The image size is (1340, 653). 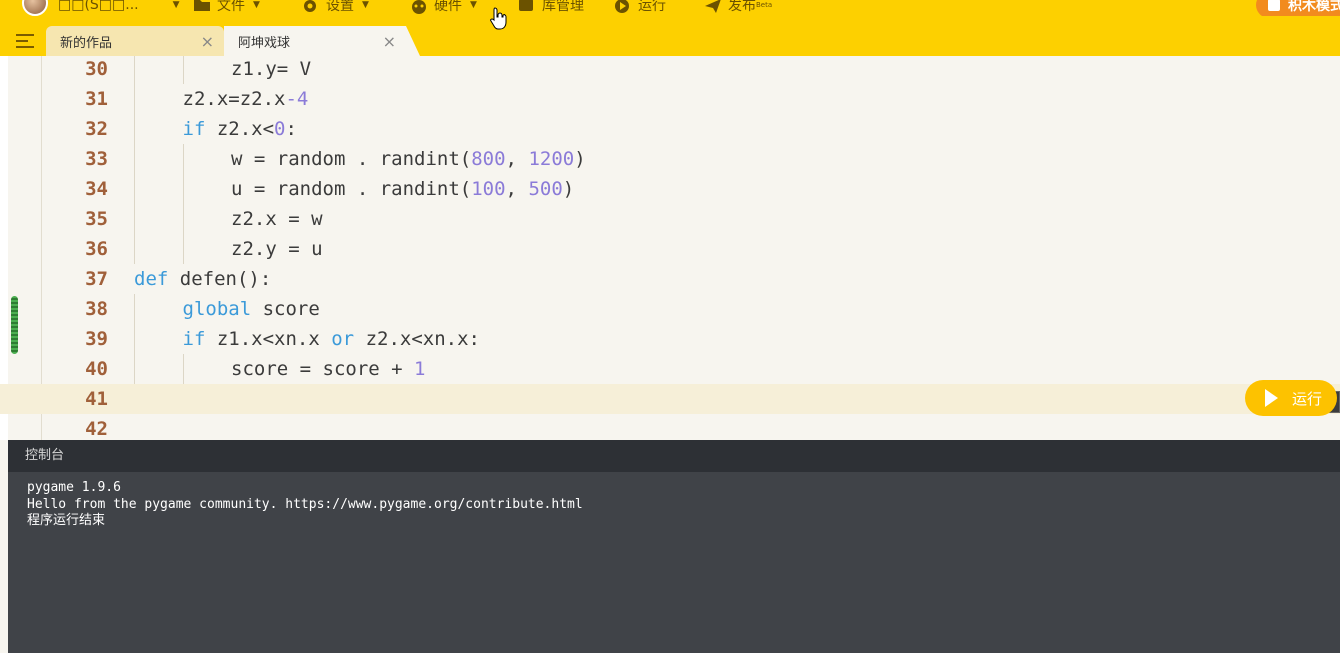 I want to click on menu-publish-label: 发布, so click(x=742, y=7).